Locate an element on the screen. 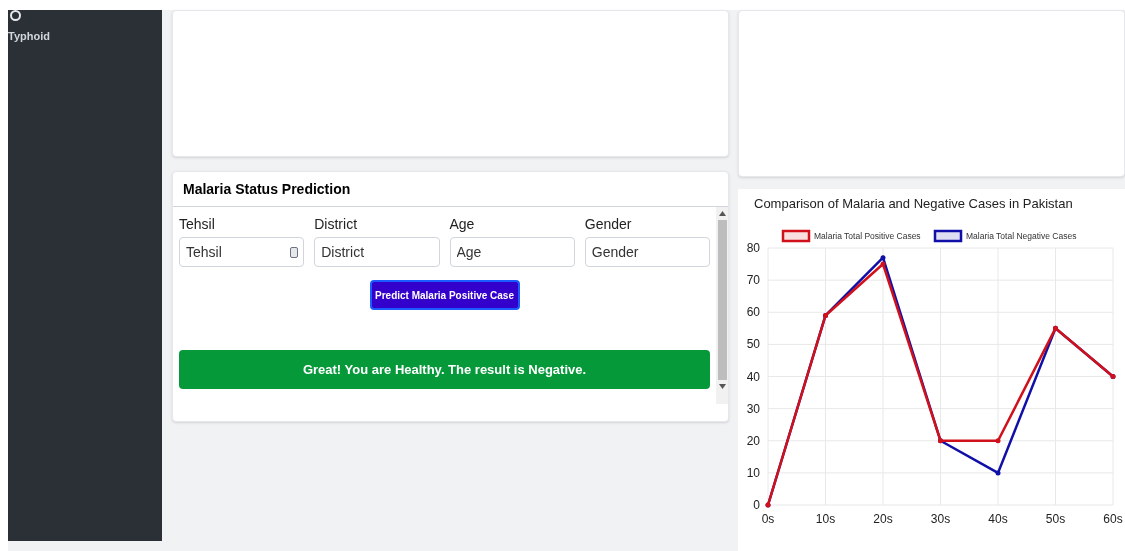 The height and width of the screenshot is (551, 1125). x-tick-label: 10s is located at coordinates (825, 519).